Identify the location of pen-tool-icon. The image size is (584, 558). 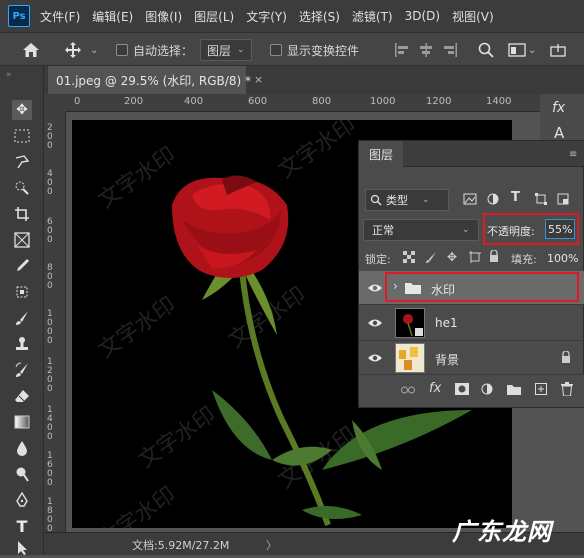
(22, 500).